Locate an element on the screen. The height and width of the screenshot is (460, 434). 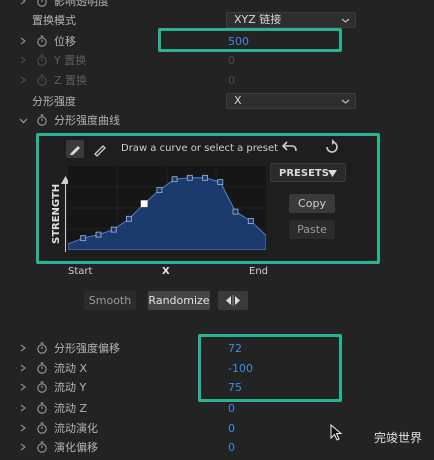
row-y-displacement: Y 置换 0 is located at coordinates (217, 60).